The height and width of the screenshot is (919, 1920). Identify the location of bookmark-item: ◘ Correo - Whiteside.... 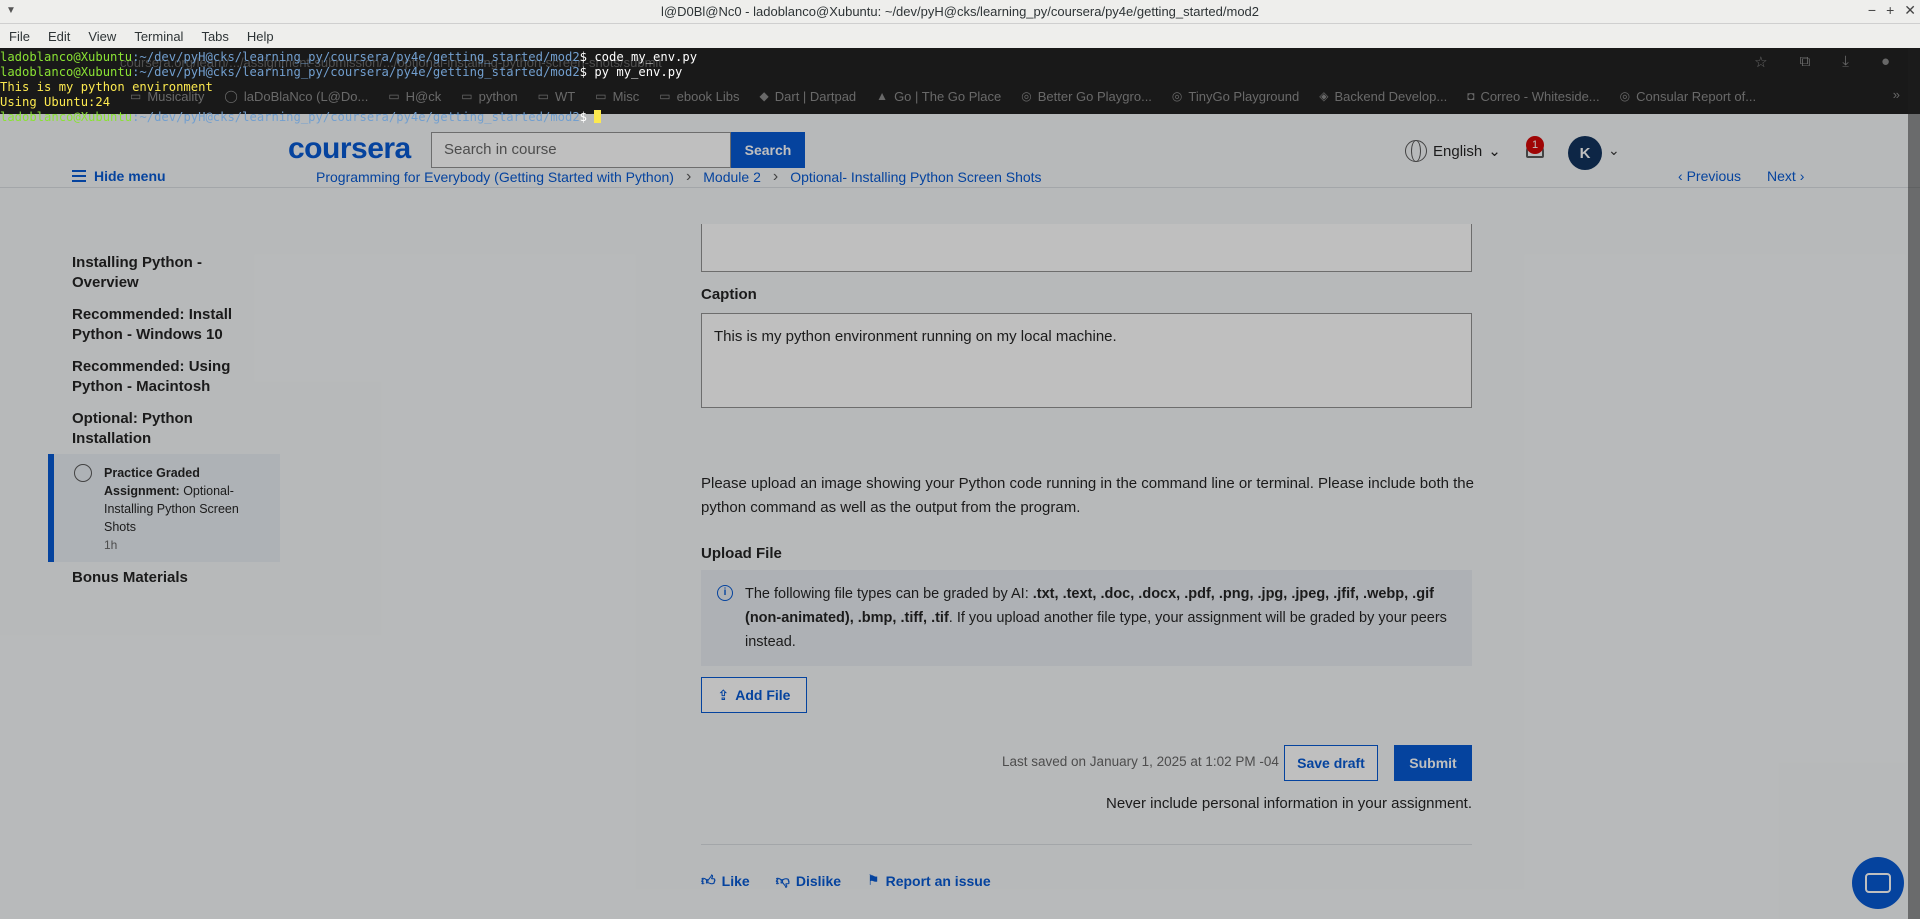
(1533, 96).